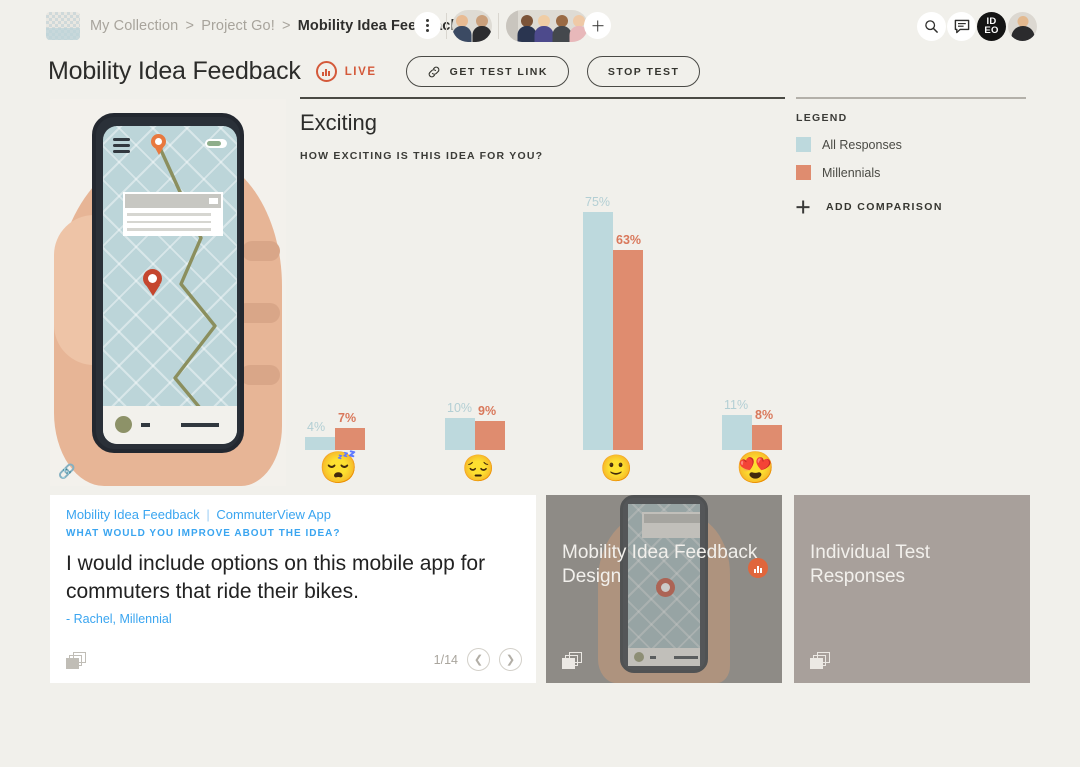 The height and width of the screenshot is (767, 1080). I want to click on avatar-group-owners, so click(472, 26).